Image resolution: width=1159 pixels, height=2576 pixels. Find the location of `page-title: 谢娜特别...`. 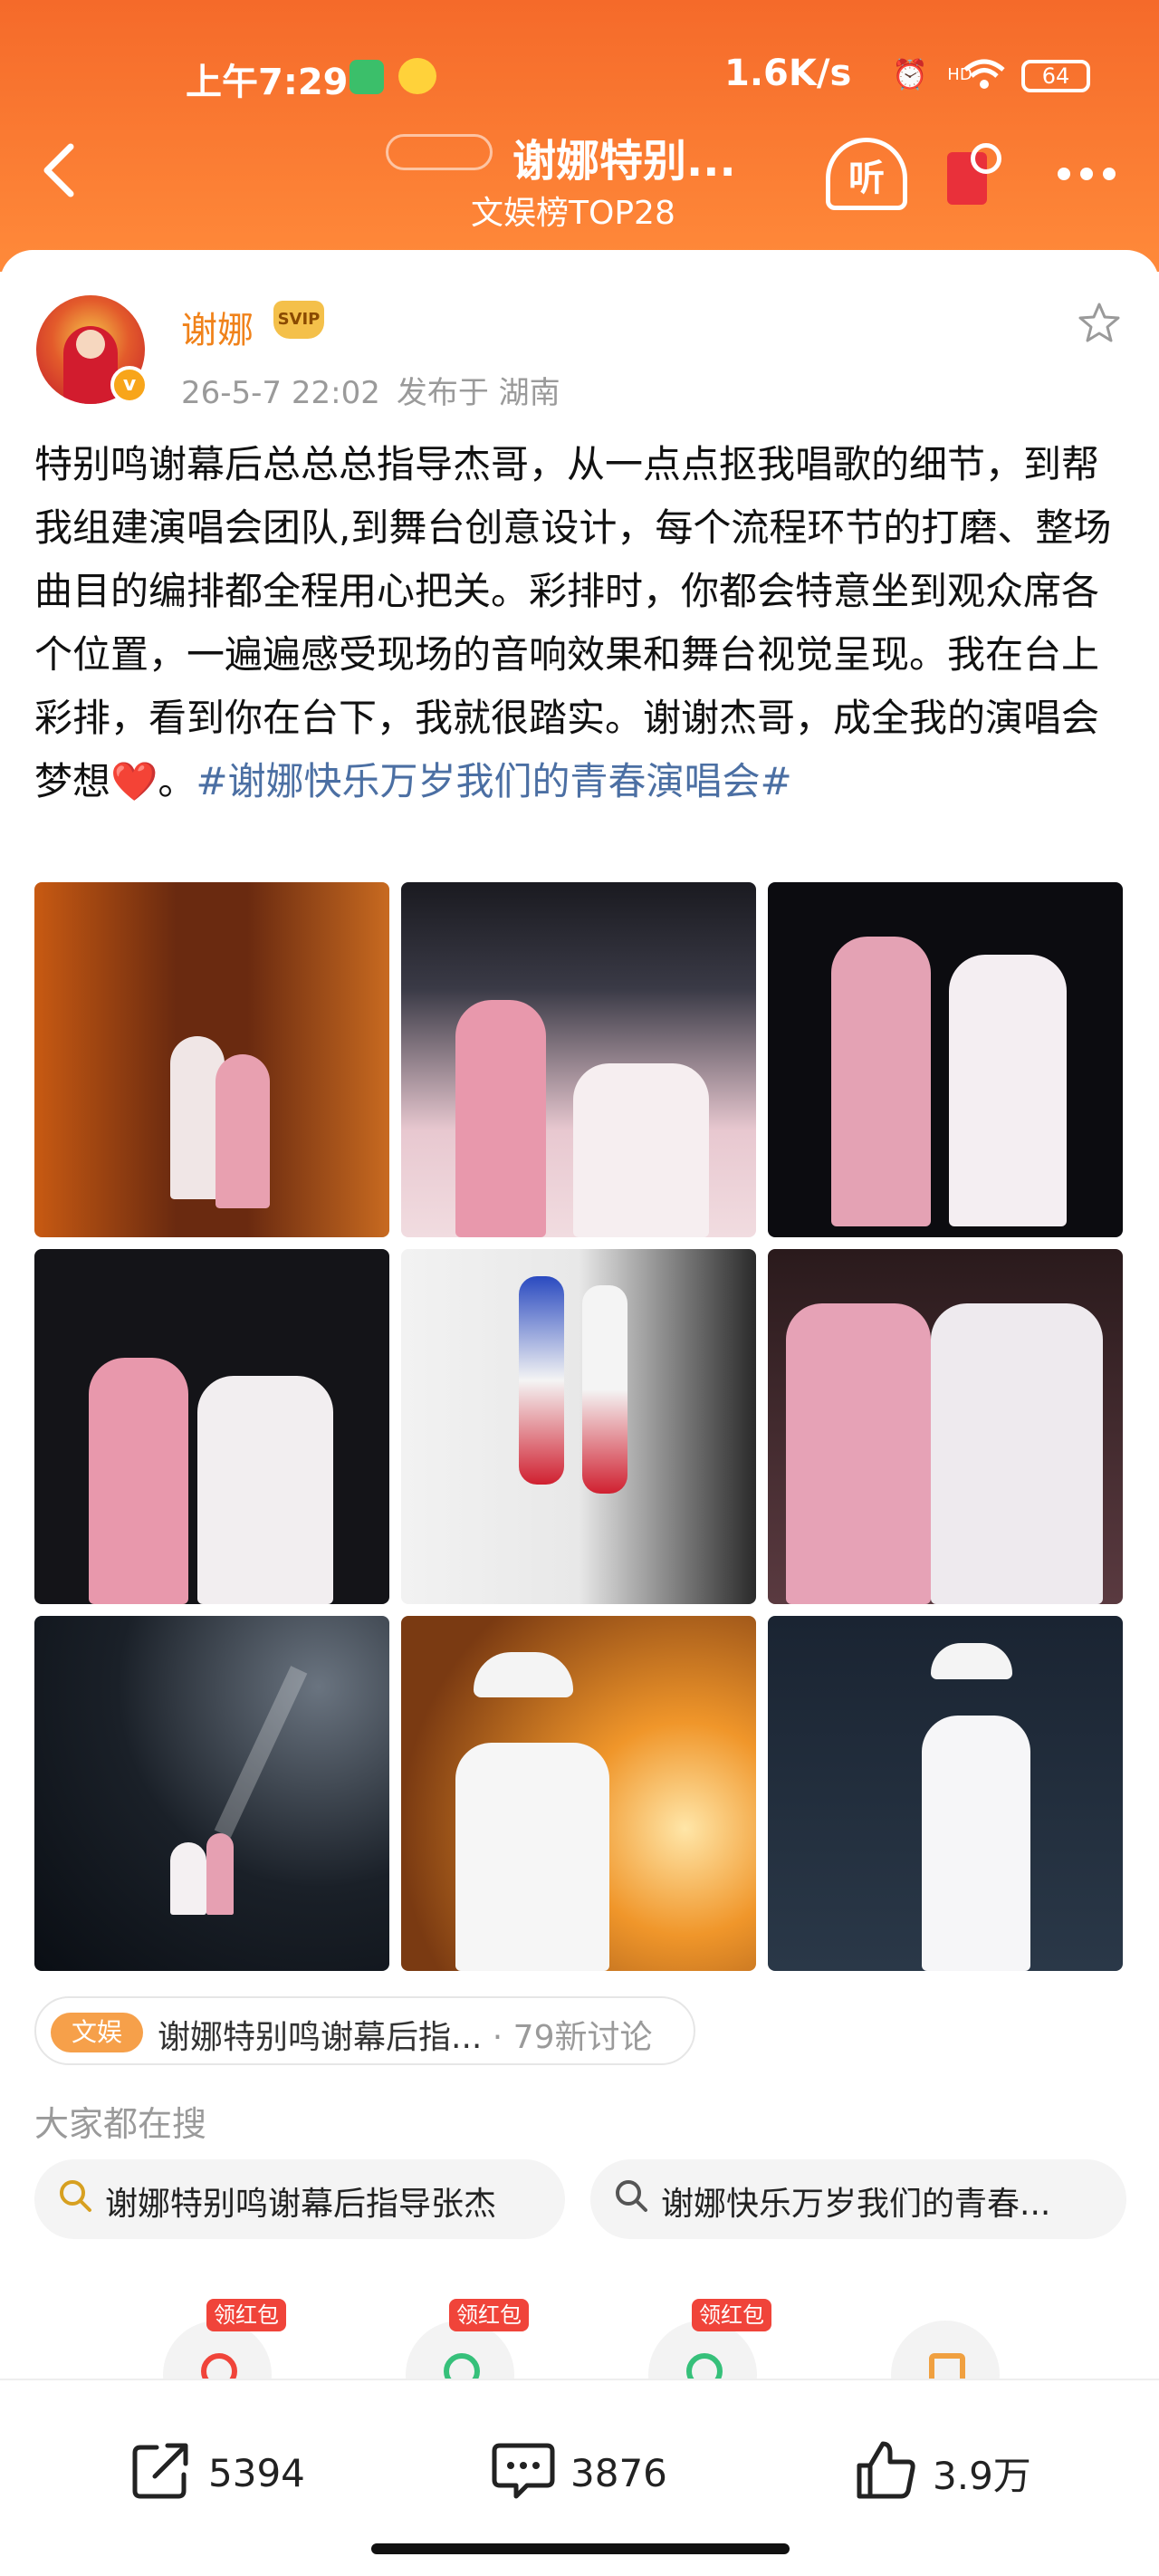

page-title: 谢娜特别... is located at coordinates (624, 161).